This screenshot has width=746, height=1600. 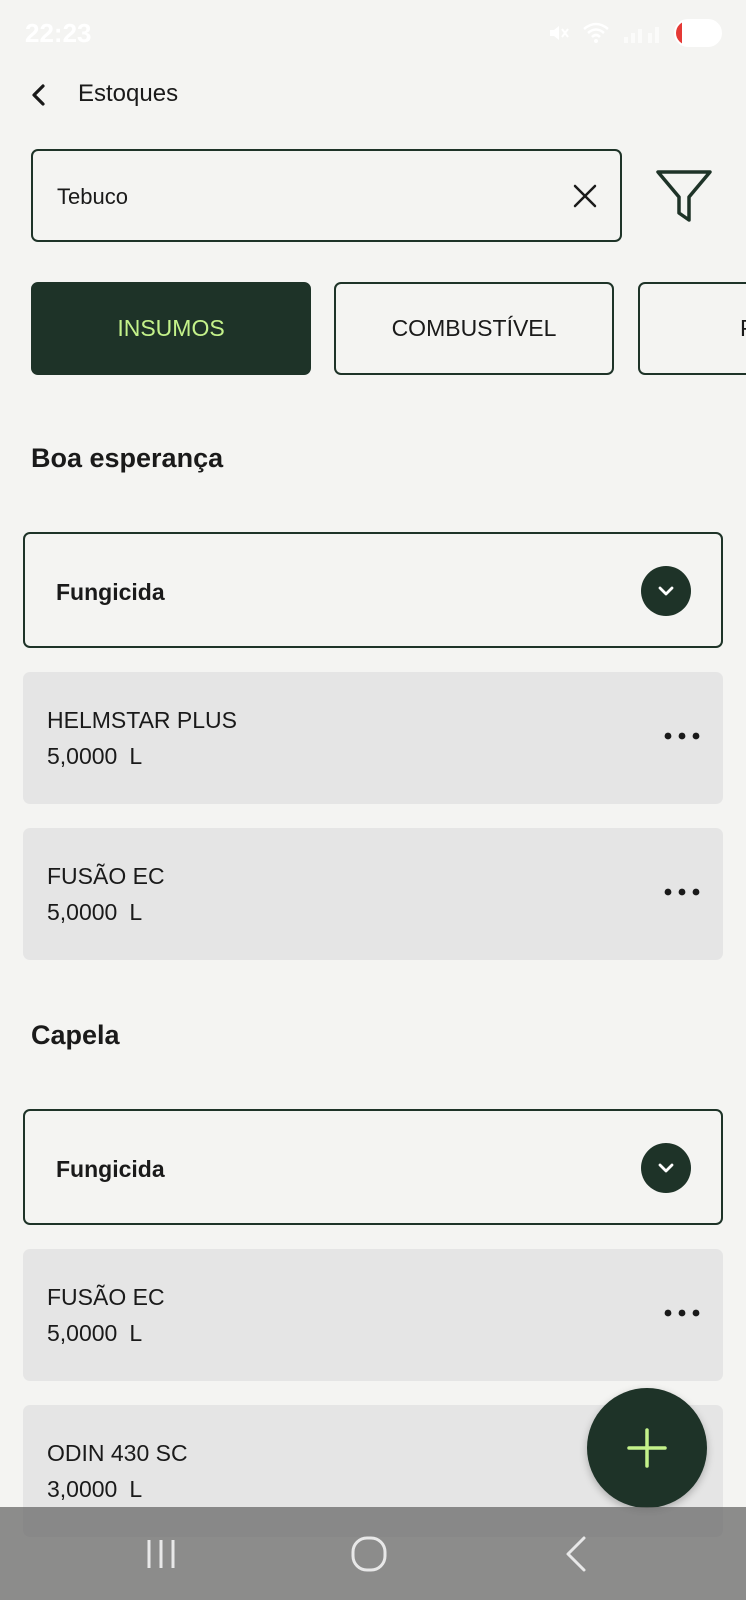 I want to click on mute-icon, so click(x=559, y=33).